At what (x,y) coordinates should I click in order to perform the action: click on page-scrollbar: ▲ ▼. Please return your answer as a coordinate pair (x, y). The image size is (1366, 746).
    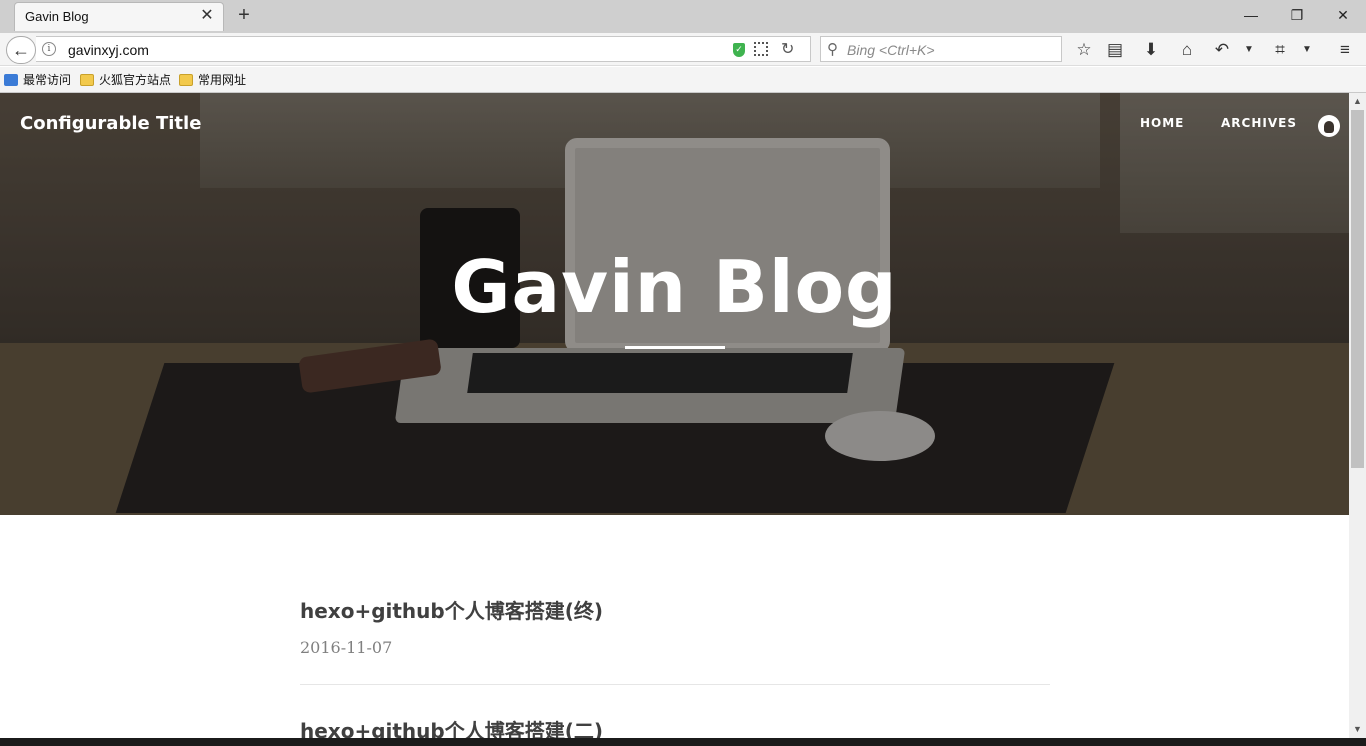
    Looking at the image, I should click on (1357, 415).